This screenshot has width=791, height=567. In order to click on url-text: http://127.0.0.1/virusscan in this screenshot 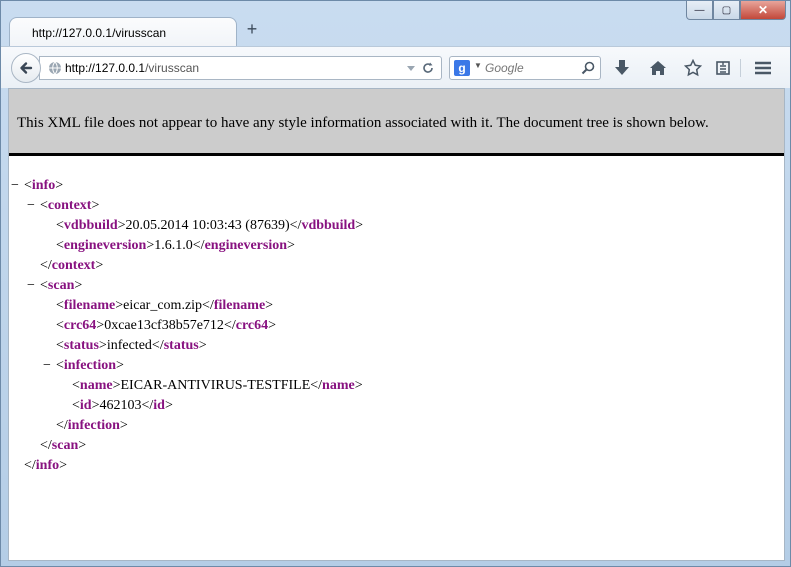, I will do `click(132, 68)`.